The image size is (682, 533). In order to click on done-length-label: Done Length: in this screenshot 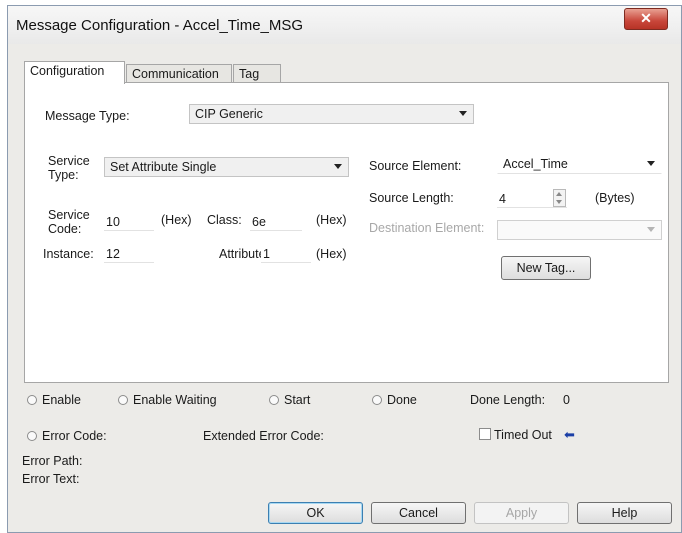, I will do `click(508, 400)`.